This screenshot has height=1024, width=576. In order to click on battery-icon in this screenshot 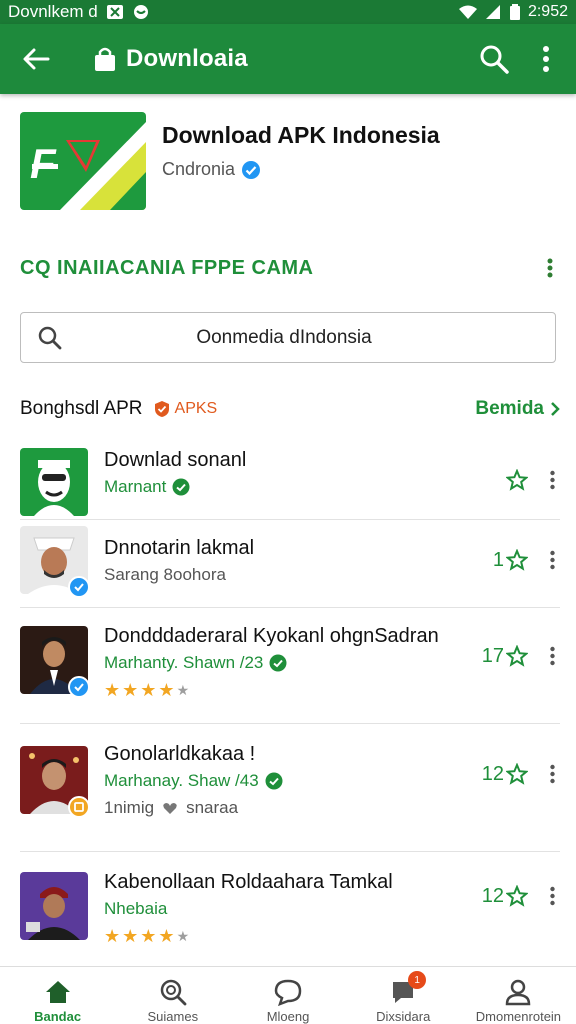, I will do `click(514, 12)`.